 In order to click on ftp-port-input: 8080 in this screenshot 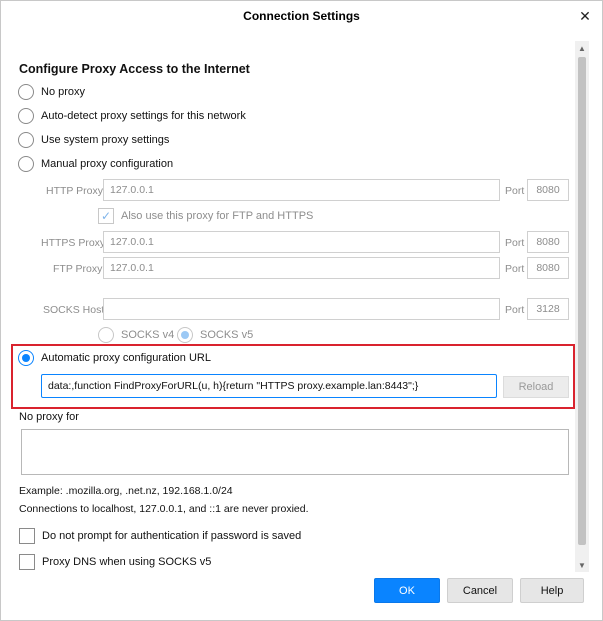, I will do `click(548, 268)`.